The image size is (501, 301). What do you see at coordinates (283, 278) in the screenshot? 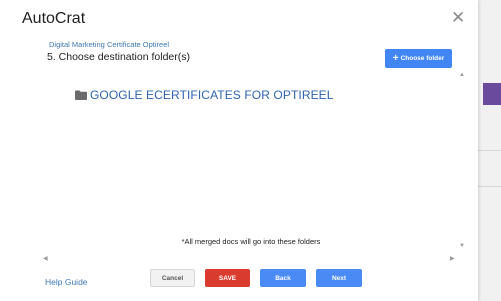
I see `back-button: Back` at bounding box center [283, 278].